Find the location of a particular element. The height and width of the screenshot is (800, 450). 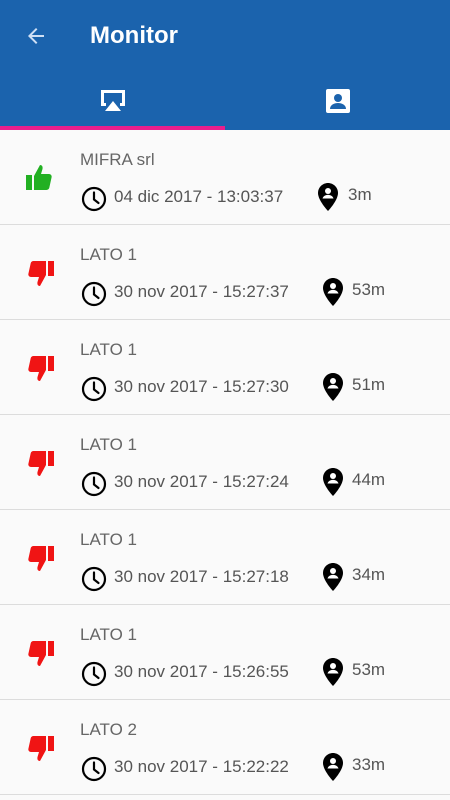

contact-card-icon is located at coordinates (337, 101).